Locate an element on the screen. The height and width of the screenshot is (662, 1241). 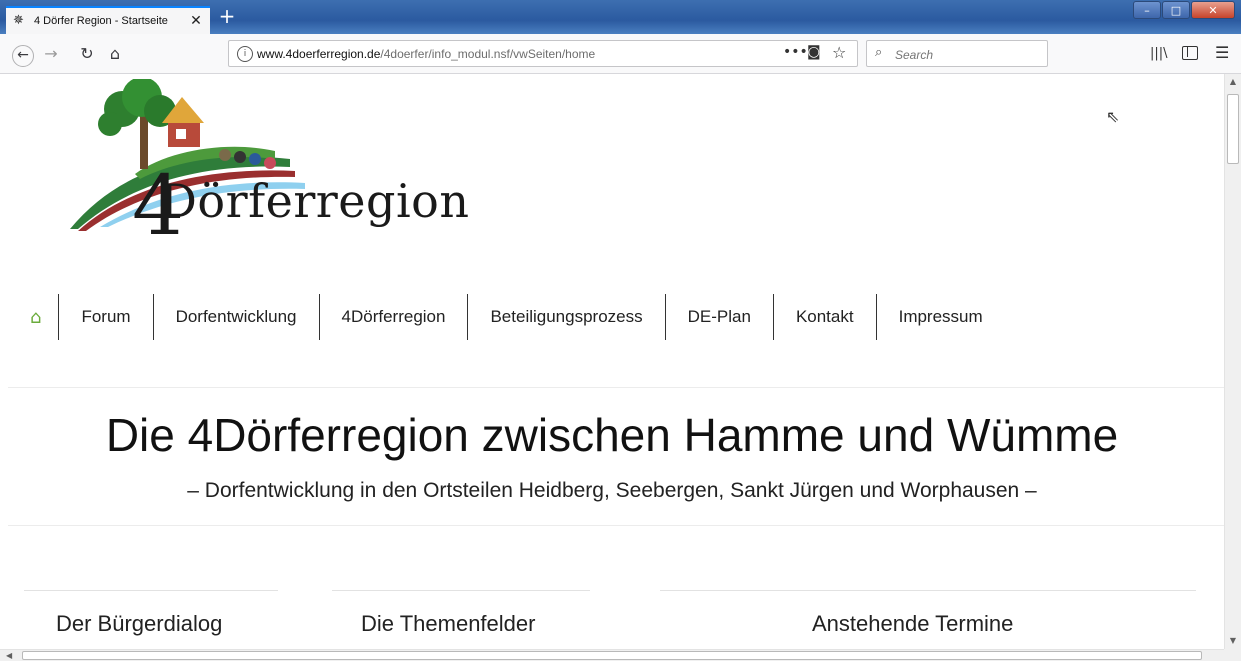
search-icon: ⌕ is located at coordinates (879, 52).